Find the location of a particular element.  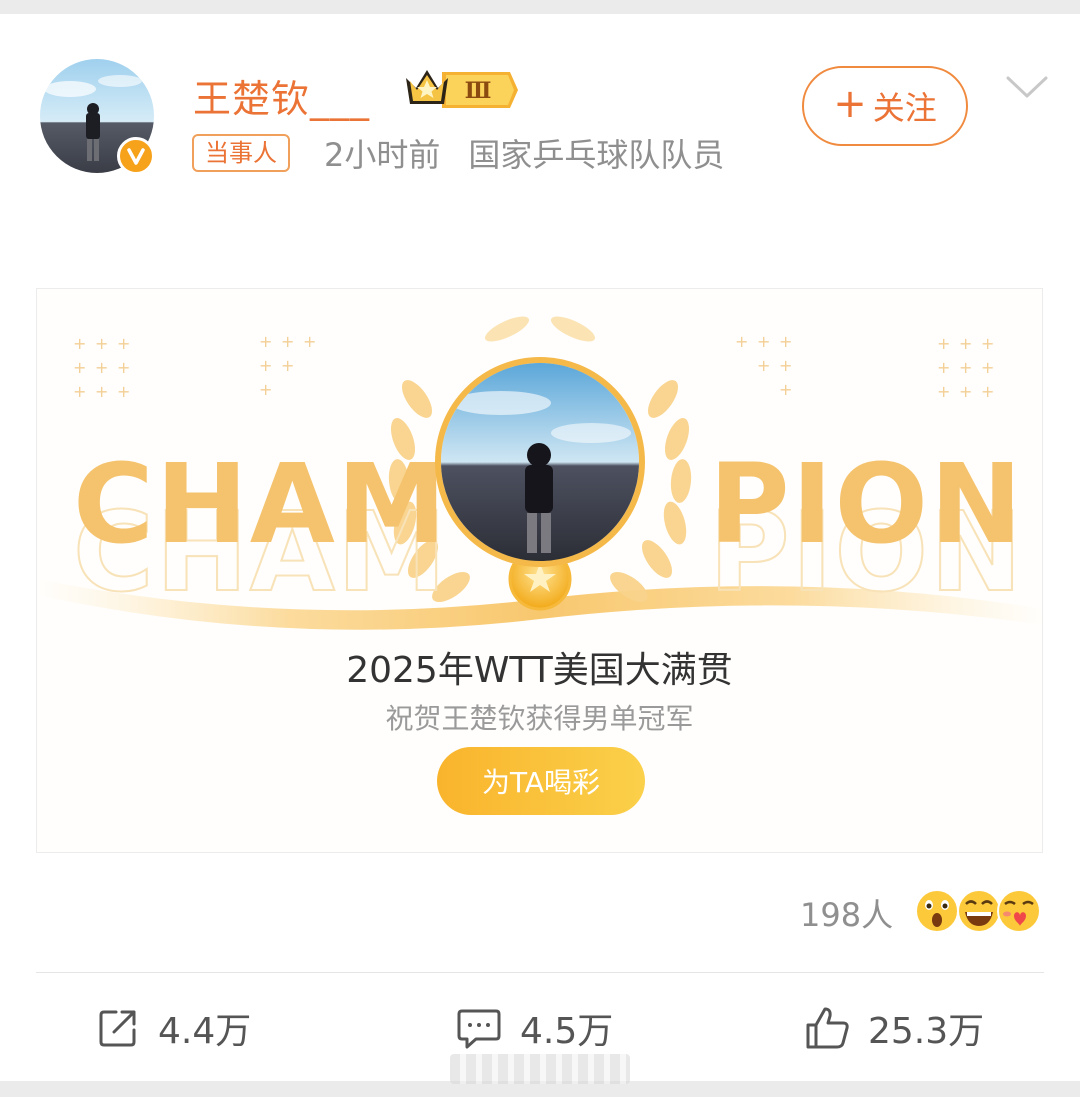

follow-button: + 关注 is located at coordinates (885, 106).